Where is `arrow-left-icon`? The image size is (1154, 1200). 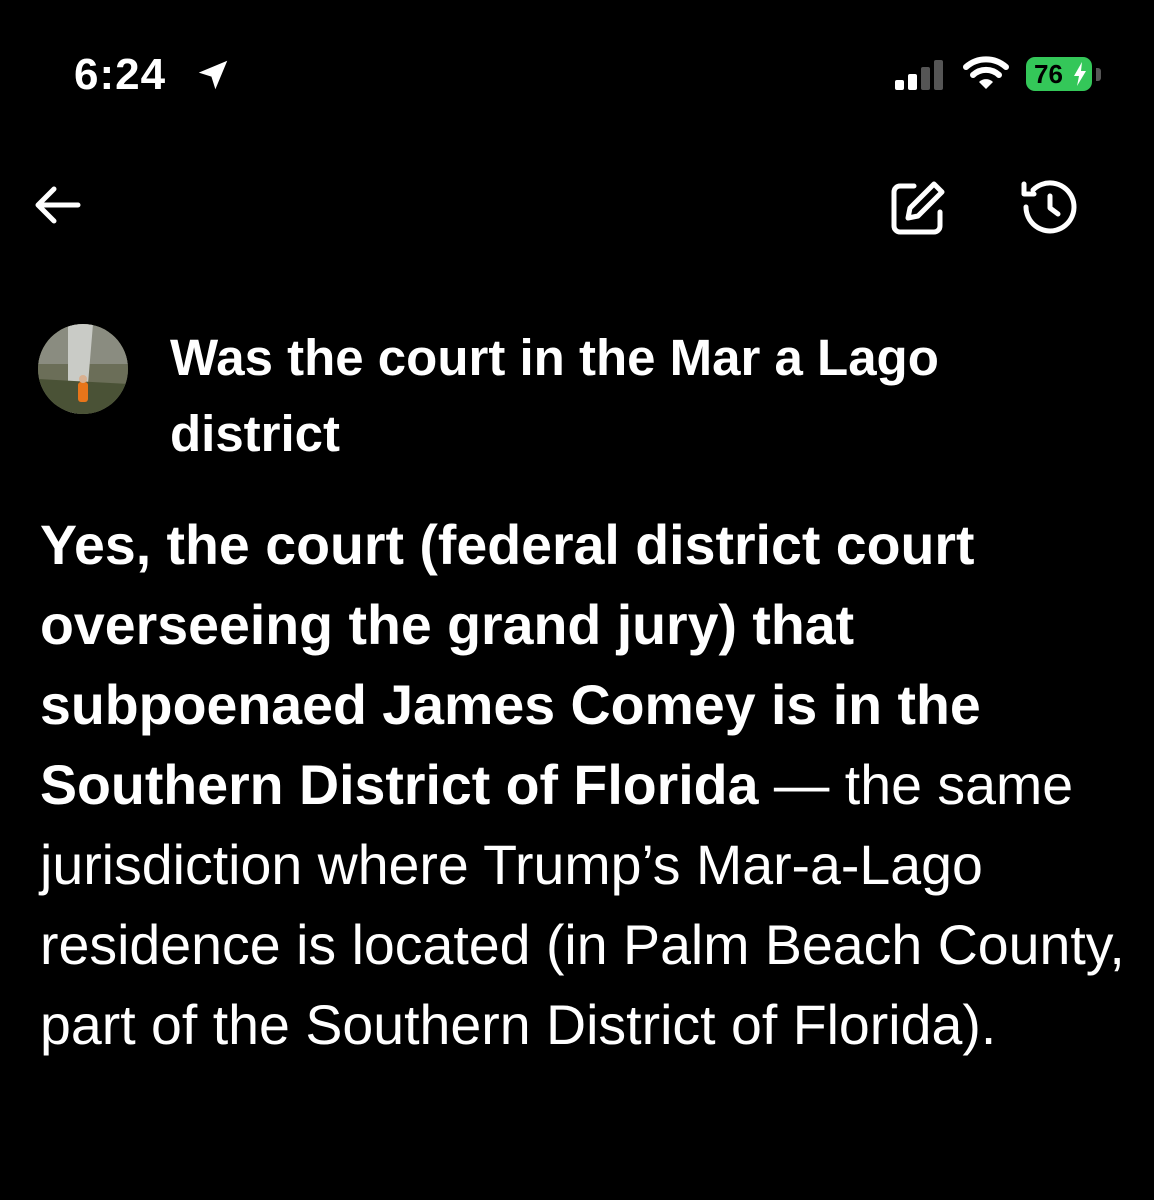 arrow-left-icon is located at coordinates (58, 205).